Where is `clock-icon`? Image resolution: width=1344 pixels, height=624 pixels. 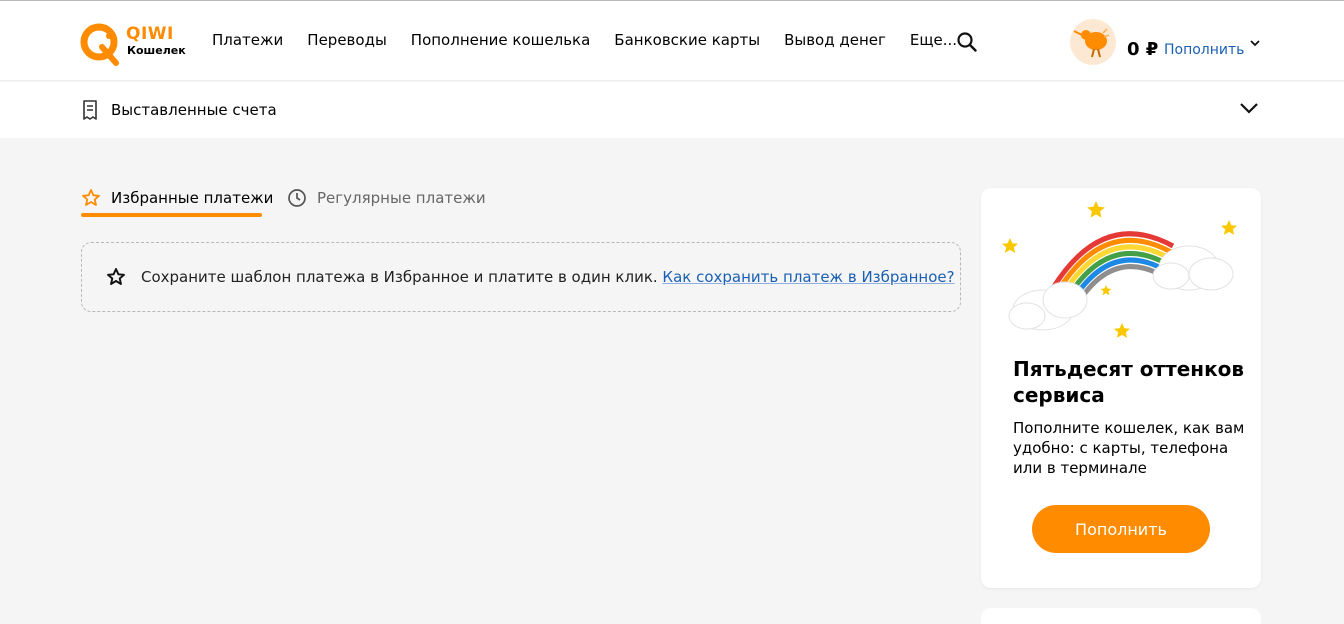
clock-icon is located at coordinates (297, 198).